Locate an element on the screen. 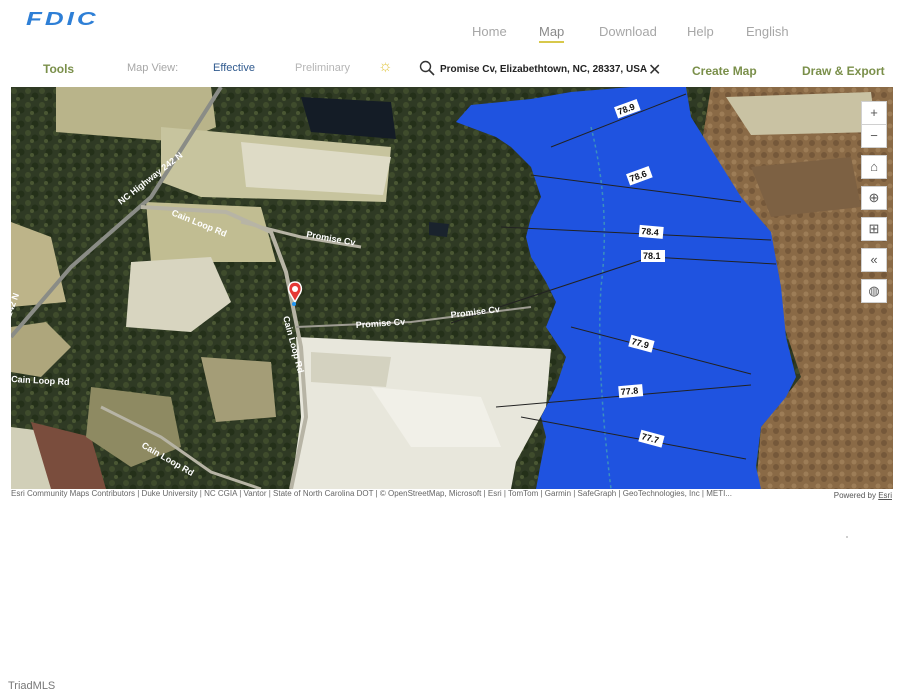 The image size is (900, 694). nav-language: English is located at coordinates (767, 31).